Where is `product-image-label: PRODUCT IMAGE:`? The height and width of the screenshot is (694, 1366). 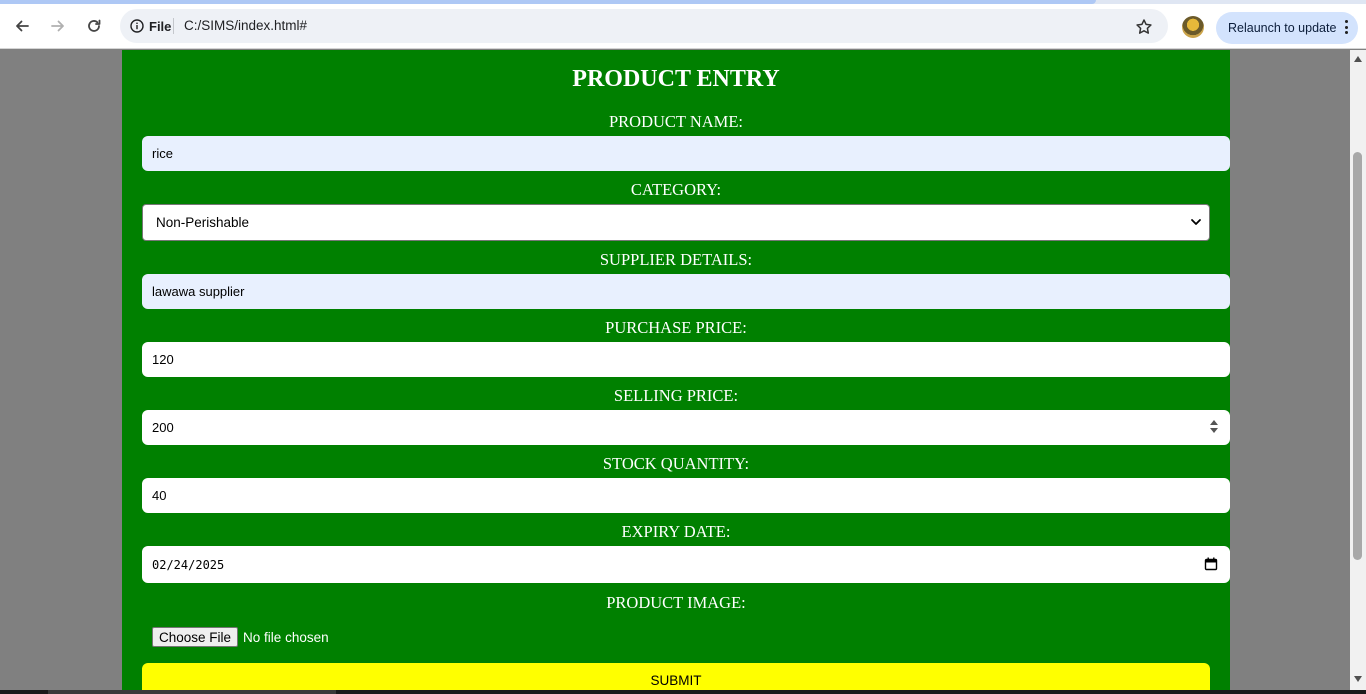
product-image-label: PRODUCT IMAGE: is located at coordinates (676, 602).